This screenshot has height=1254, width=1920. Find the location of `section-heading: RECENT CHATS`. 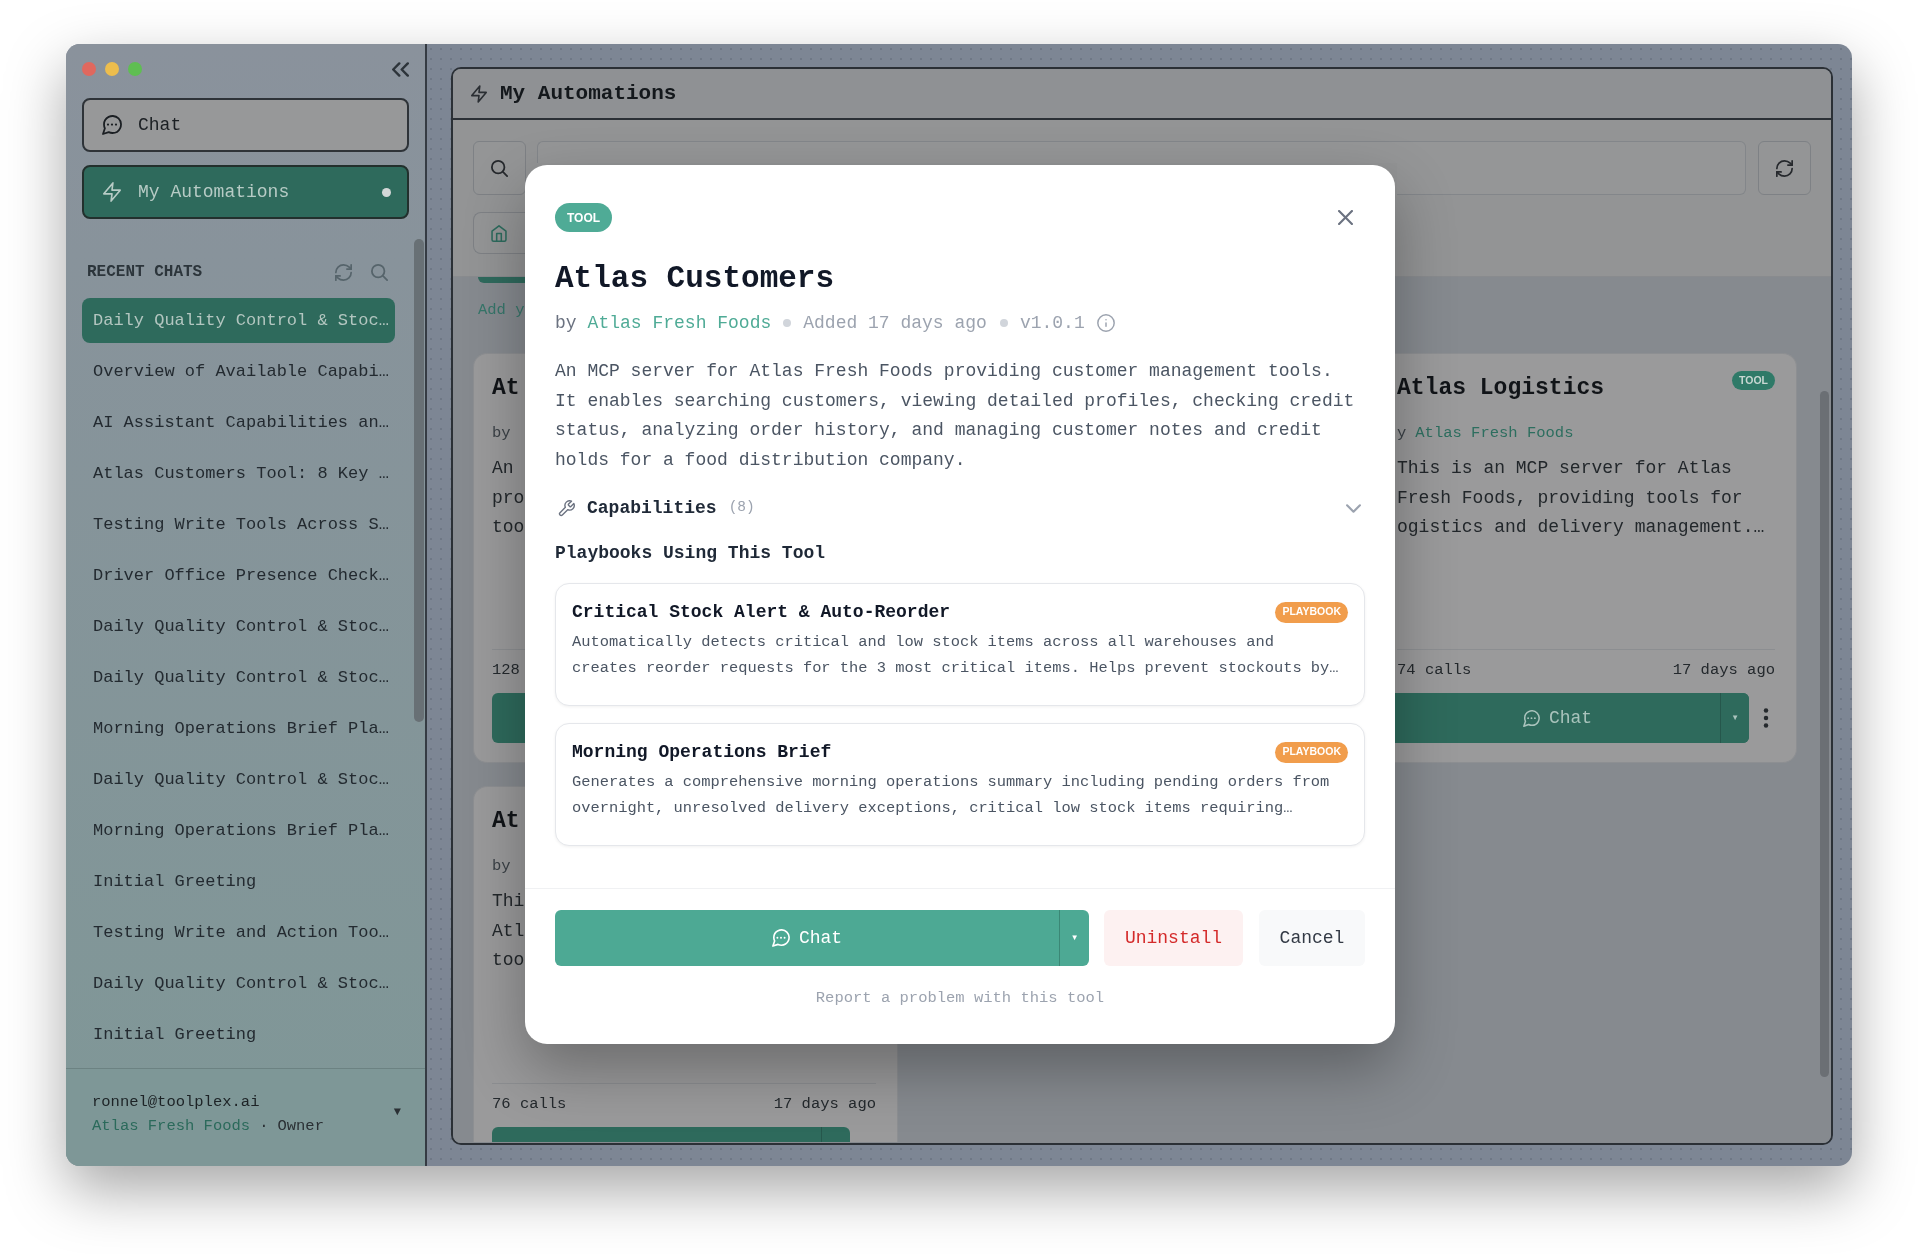

section-heading: RECENT CHATS is located at coordinates (145, 272).